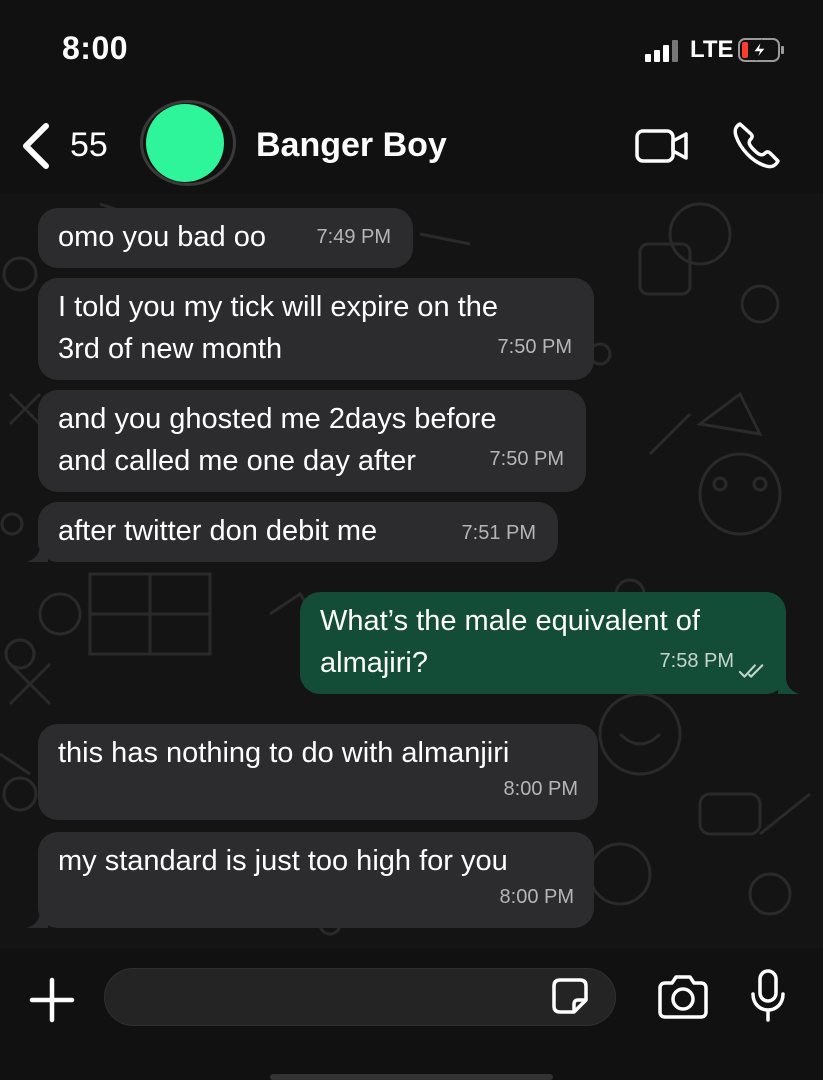 The height and width of the screenshot is (1080, 823). What do you see at coordinates (662, 146) in the screenshot?
I see `video-camera-icon` at bounding box center [662, 146].